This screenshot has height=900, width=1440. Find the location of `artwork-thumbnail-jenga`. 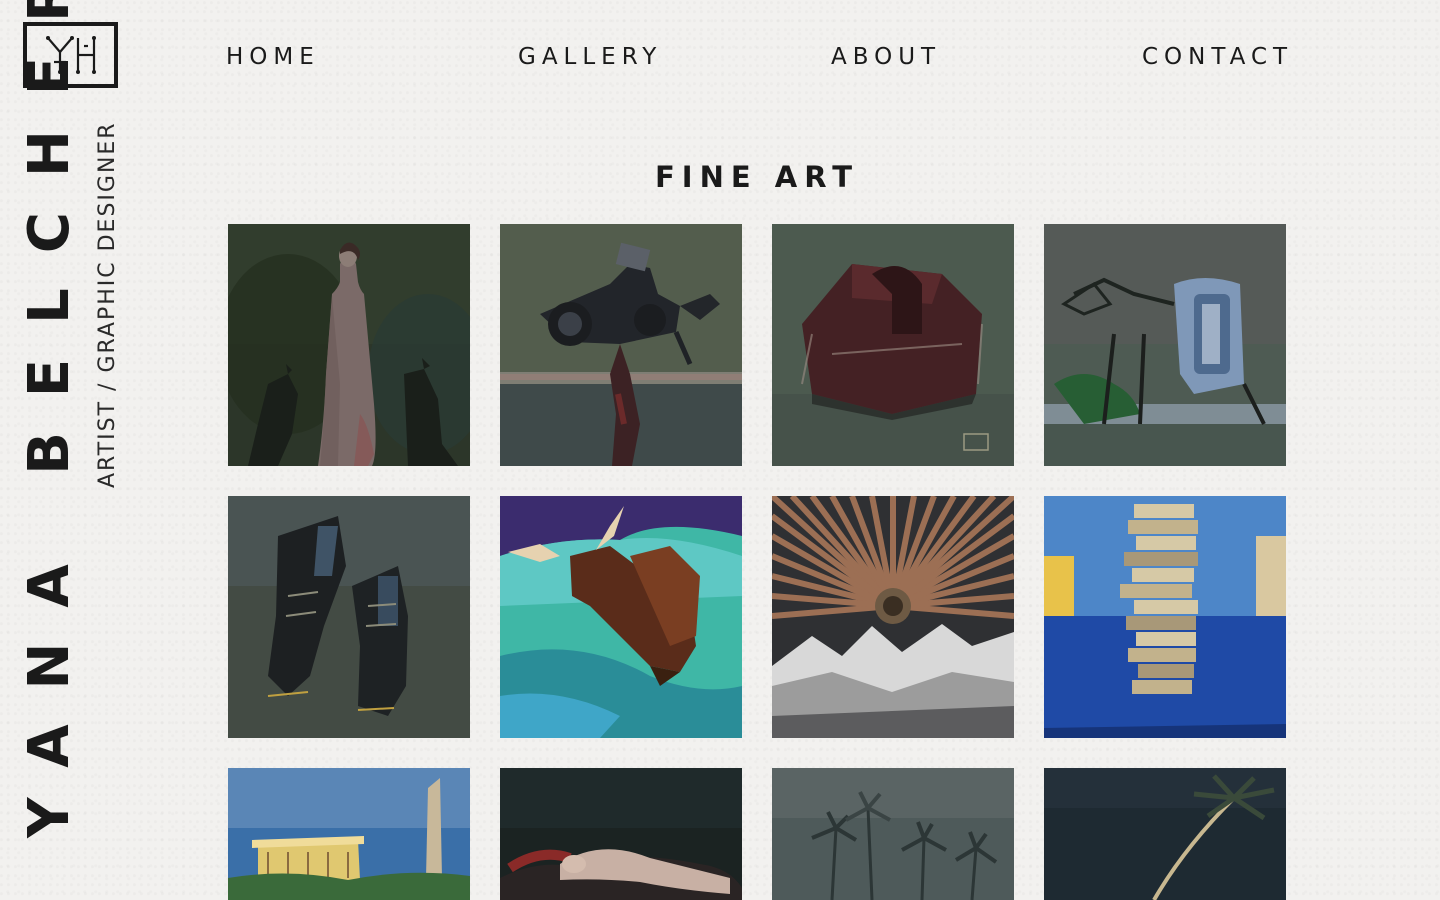

artwork-thumbnail-jenga is located at coordinates (1165, 617).